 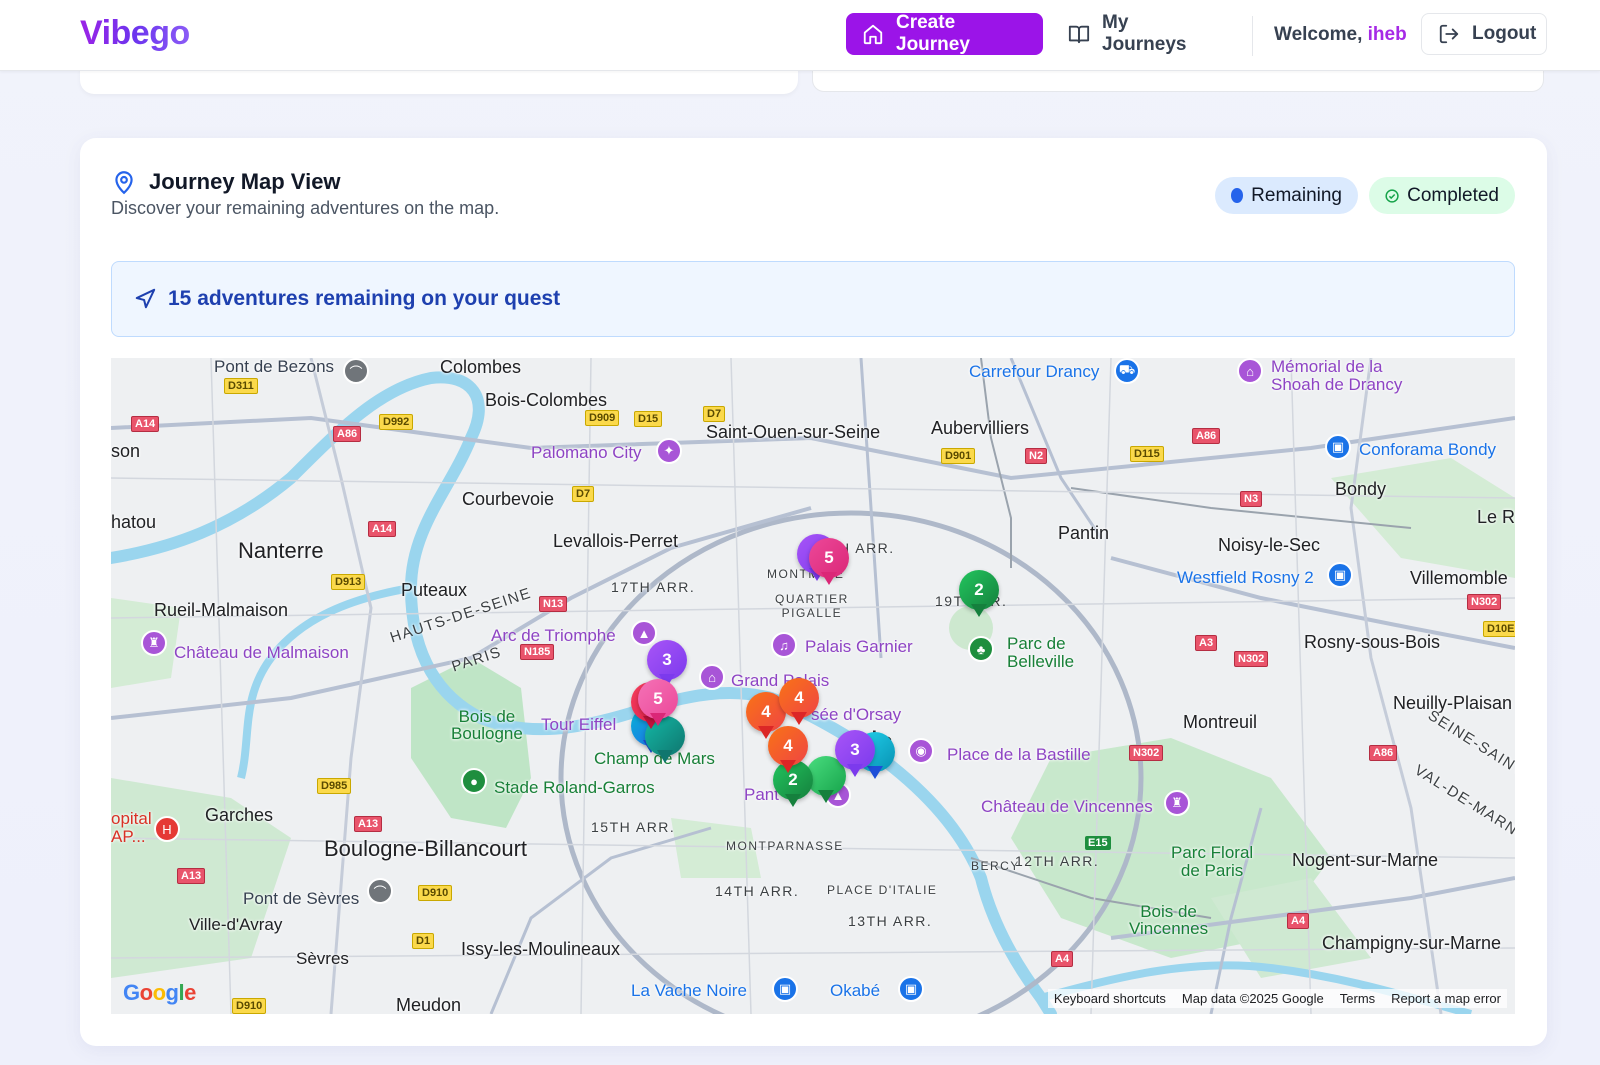 What do you see at coordinates (159, 993) in the screenshot?
I see `google-logo: Google` at bounding box center [159, 993].